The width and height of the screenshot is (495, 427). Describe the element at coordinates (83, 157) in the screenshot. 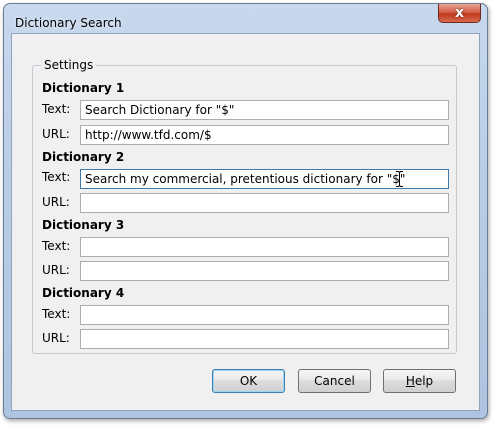

I see `dictionary-2-heading: Dictionary 2` at that location.